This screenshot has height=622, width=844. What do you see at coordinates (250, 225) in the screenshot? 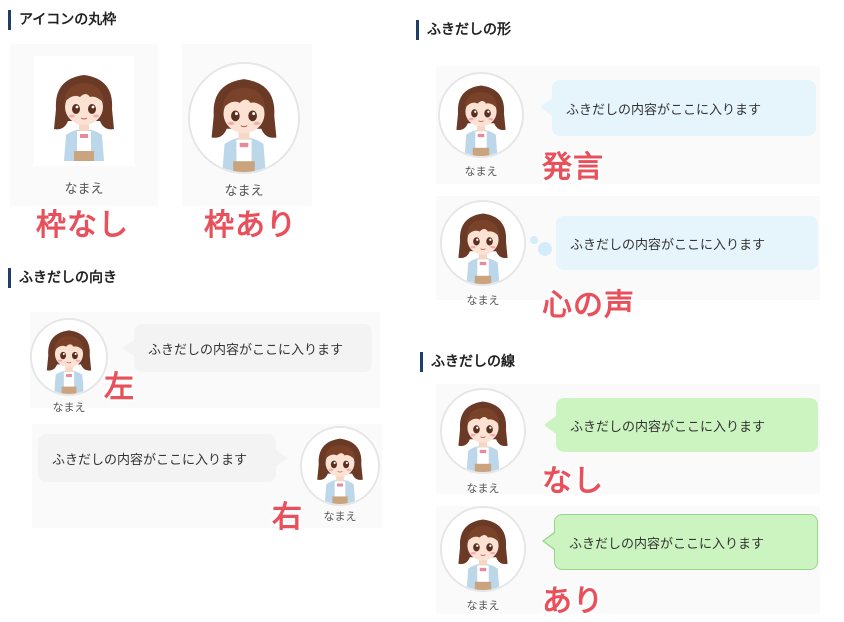
I see `caption-with-frame: 枠あり` at bounding box center [250, 225].